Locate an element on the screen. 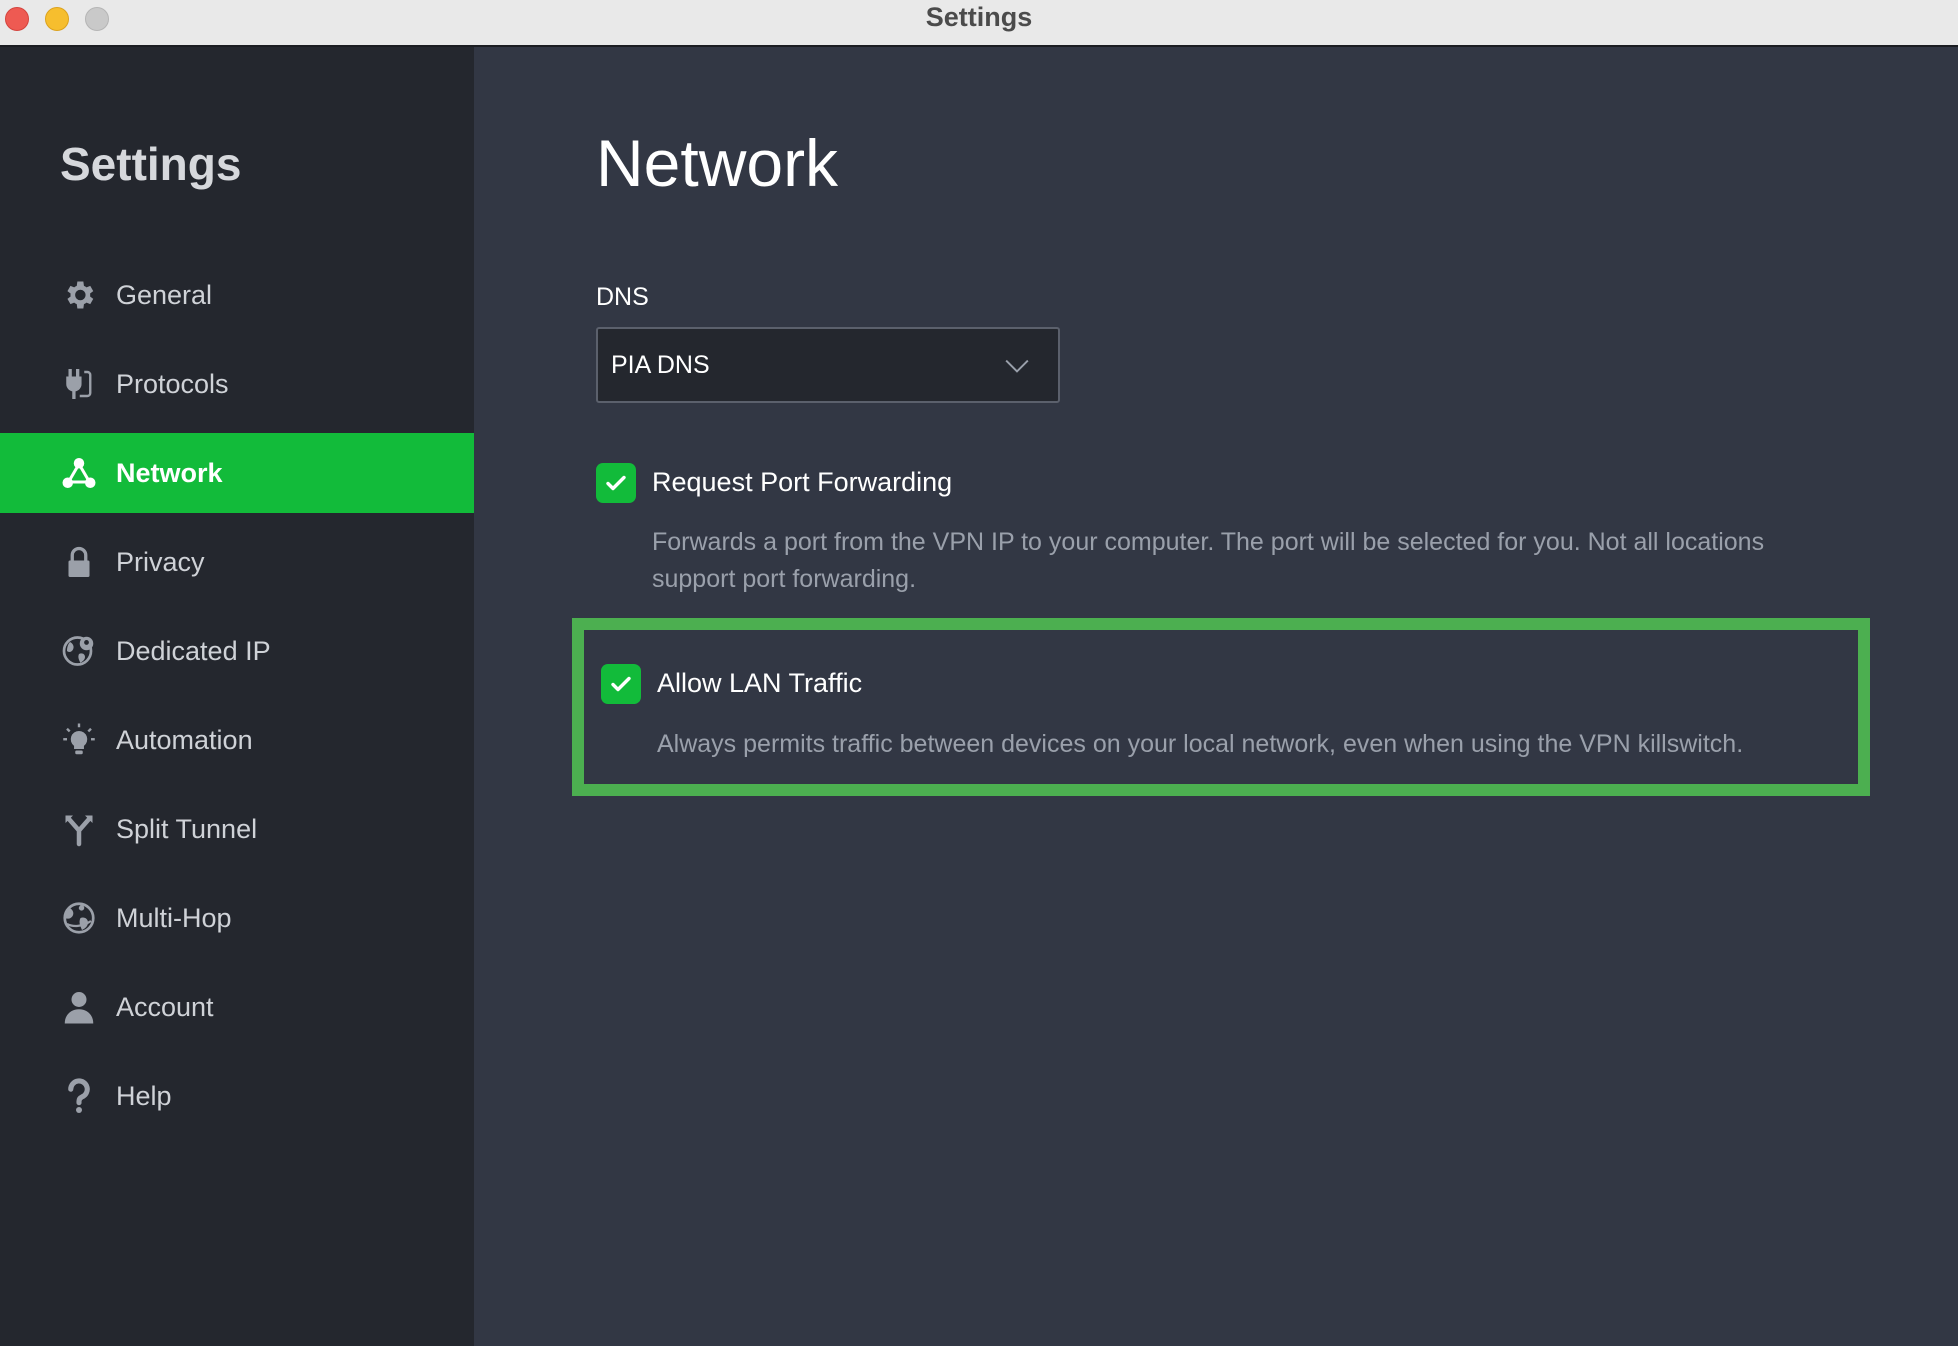  port-forwarding-label: Request Port Forwarding is located at coordinates (802, 482).